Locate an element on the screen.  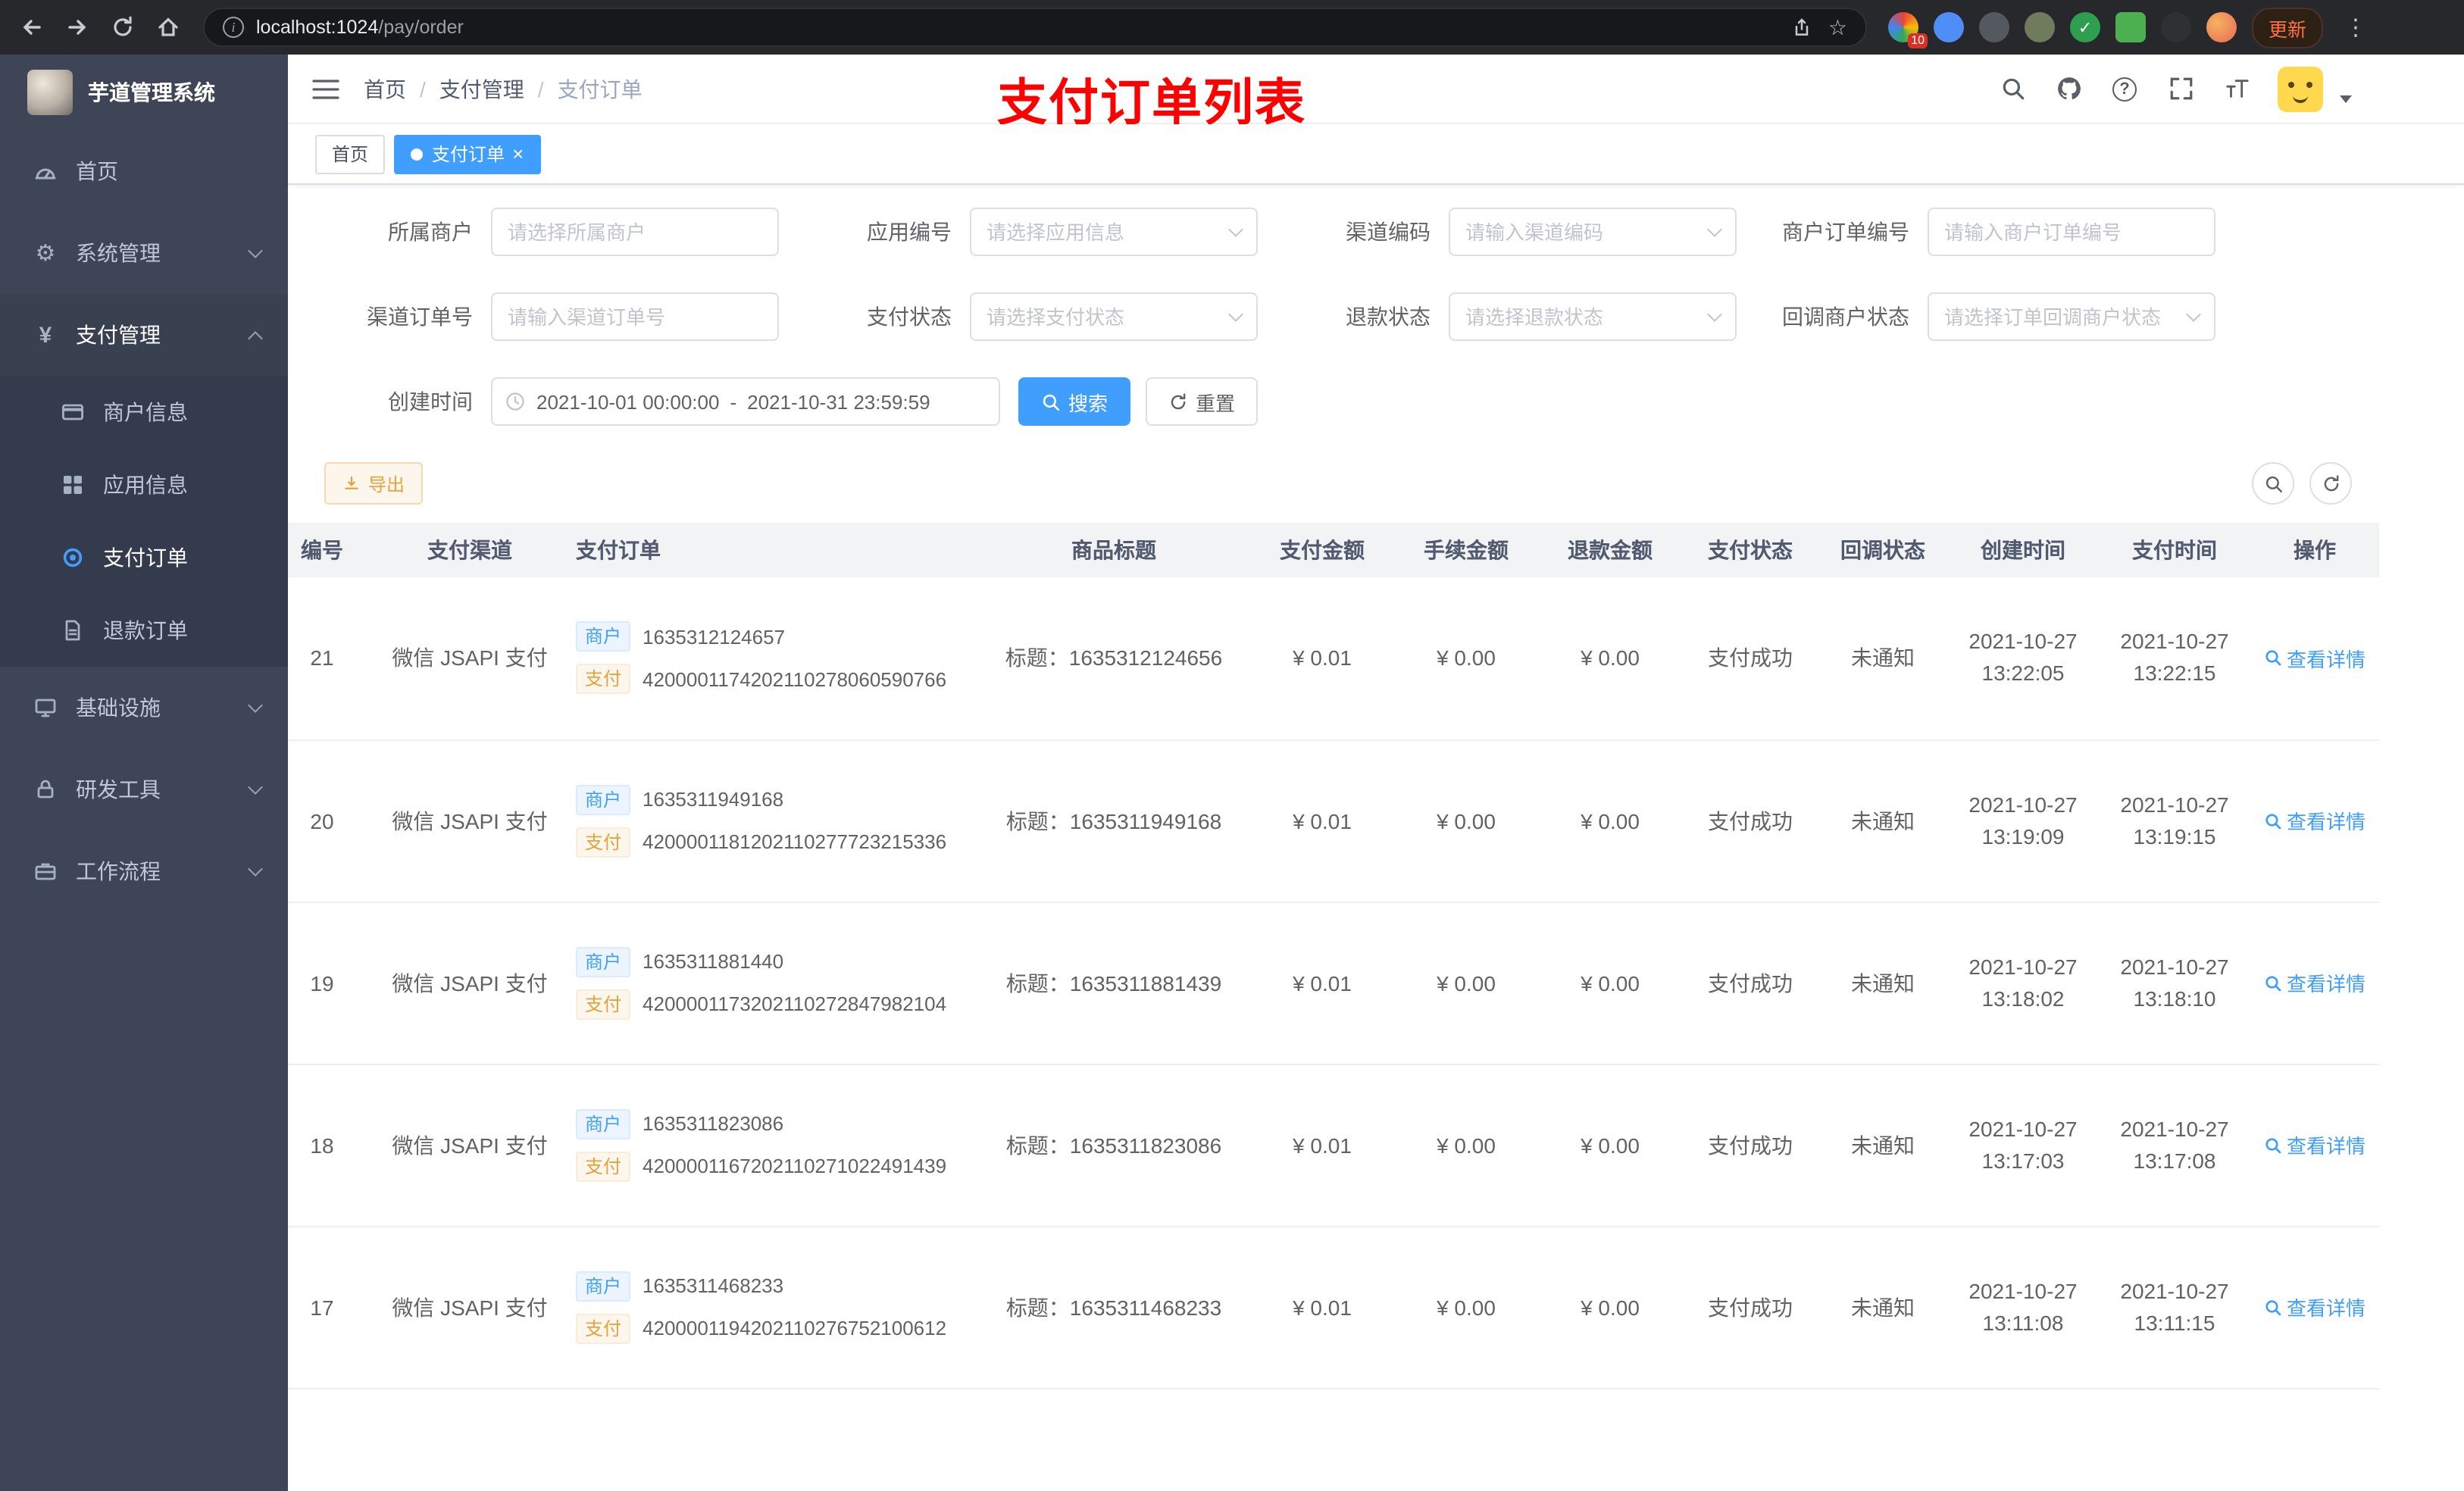
column-header: 支付订单 is located at coordinates (769, 550).